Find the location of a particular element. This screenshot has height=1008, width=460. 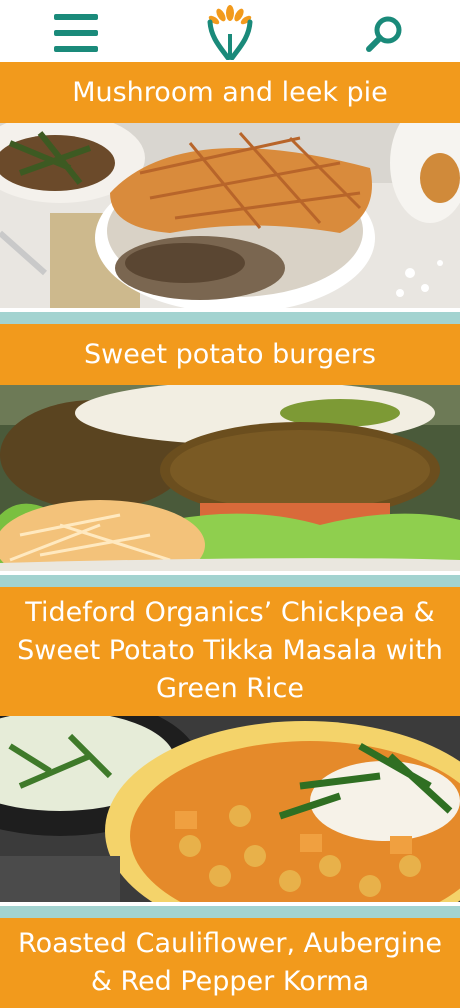

recipe-title: Sweet potato burgers is located at coordinates (230, 354).